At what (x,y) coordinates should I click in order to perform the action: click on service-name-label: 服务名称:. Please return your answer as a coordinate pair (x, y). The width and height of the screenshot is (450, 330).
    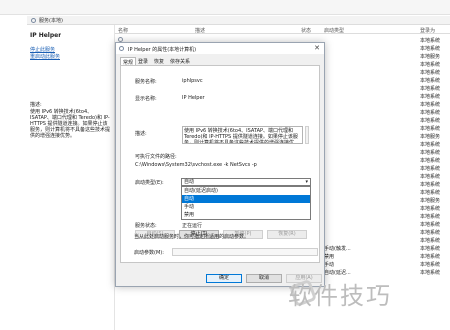
    Looking at the image, I should click on (146, 82).